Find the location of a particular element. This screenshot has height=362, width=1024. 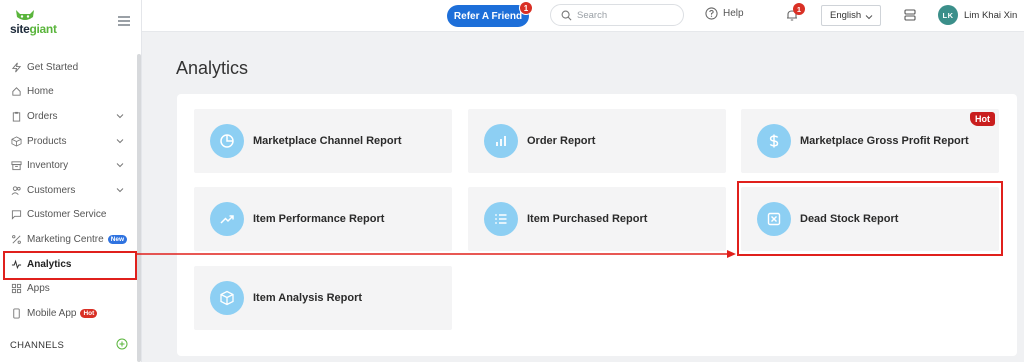

sidebar-item-marketing-centre: Marketing Centre New is located at coordinates (68, 239).